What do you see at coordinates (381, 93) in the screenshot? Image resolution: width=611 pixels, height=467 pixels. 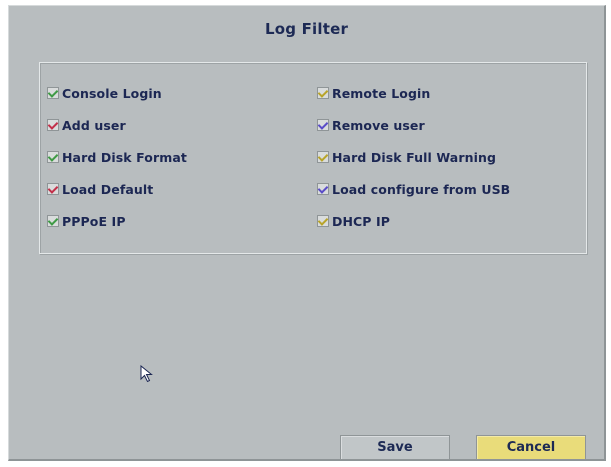 I see `checkbox-remote-login-label: Remote Login` at bounding box center [381, 93].